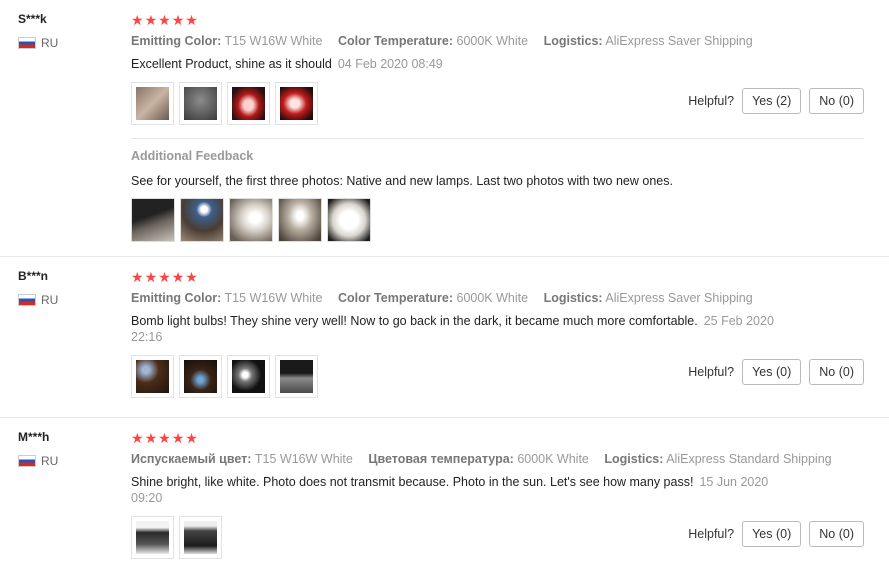  I want to click on attr-label: Цветовая температура:, so click(441, 459).